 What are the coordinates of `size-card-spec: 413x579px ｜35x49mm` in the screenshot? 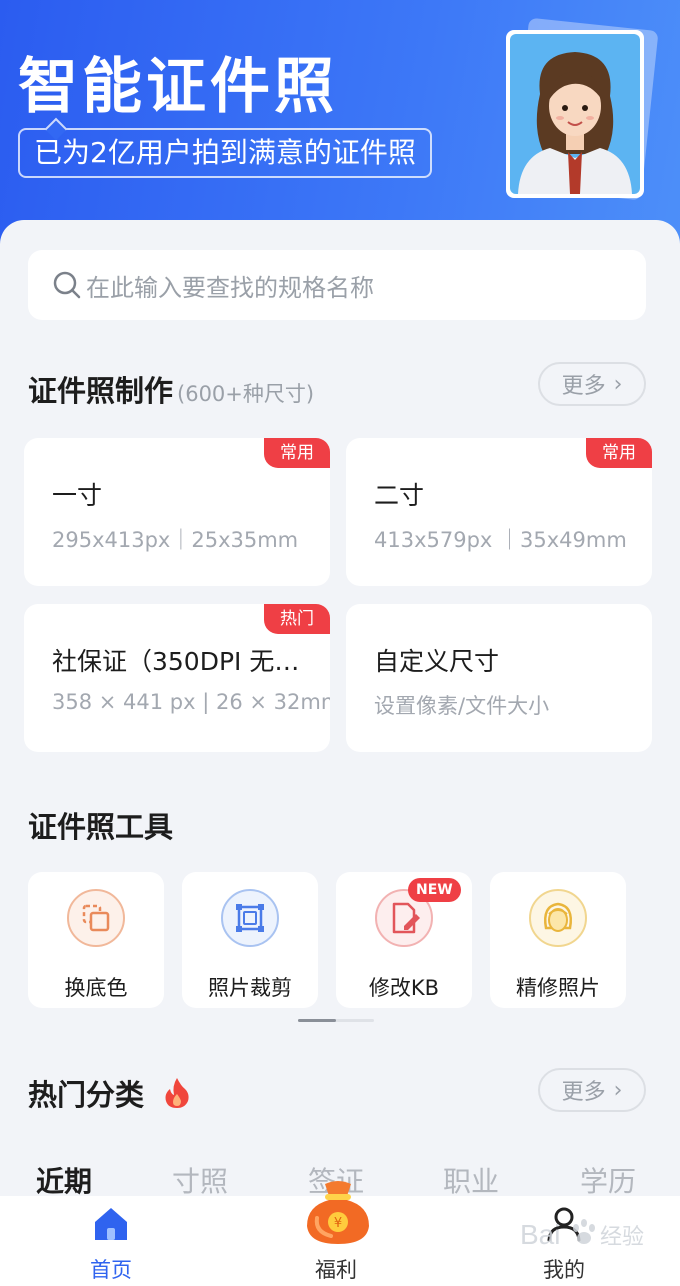 It's located at (500, 540).